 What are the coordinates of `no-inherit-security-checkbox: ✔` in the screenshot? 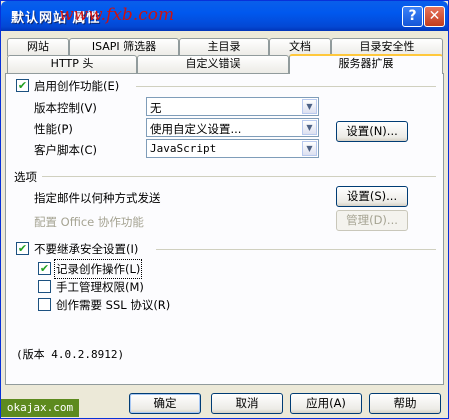 It's located at (22, 248).